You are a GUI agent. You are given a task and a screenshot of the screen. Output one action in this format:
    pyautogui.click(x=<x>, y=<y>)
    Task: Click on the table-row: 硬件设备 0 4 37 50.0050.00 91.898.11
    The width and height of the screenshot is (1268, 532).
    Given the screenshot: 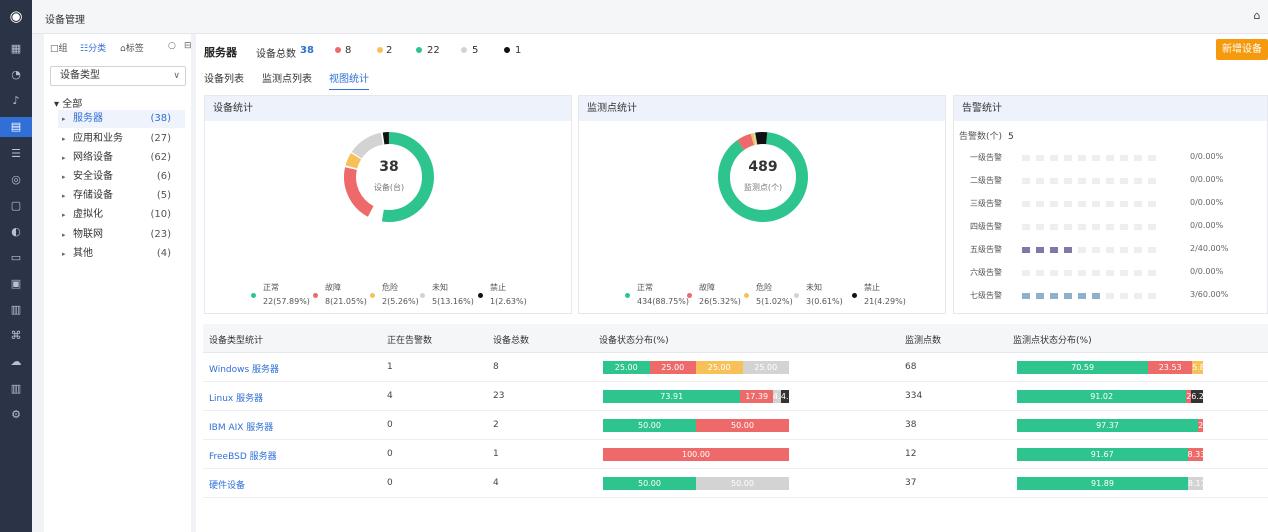 What is the action you would take?
    pyautogui.click(x=735, y=483)
    